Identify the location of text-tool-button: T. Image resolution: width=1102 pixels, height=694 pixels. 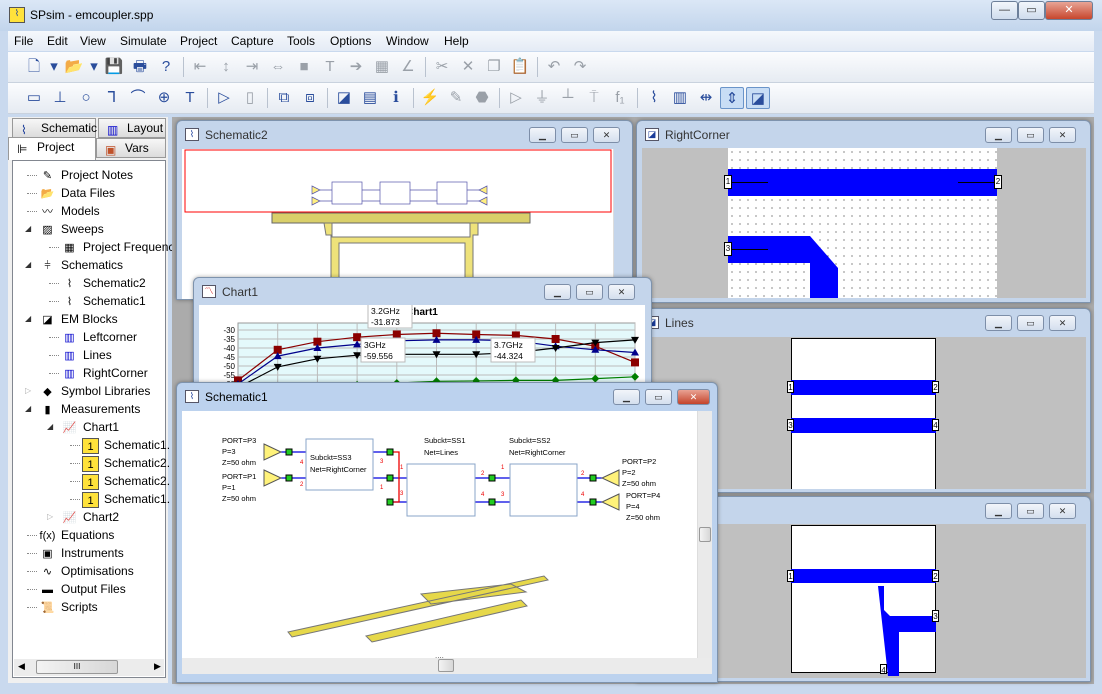
(190, 98).